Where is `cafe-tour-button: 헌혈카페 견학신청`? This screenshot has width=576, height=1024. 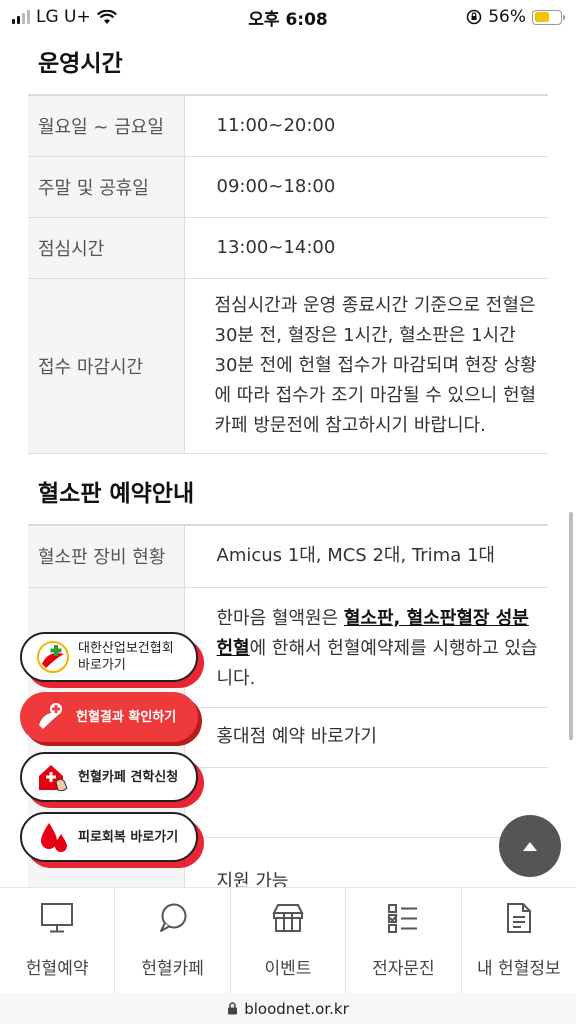
cafe-tour-button: 헌혈카페 견학신청 is located at coordinates (109, 777).